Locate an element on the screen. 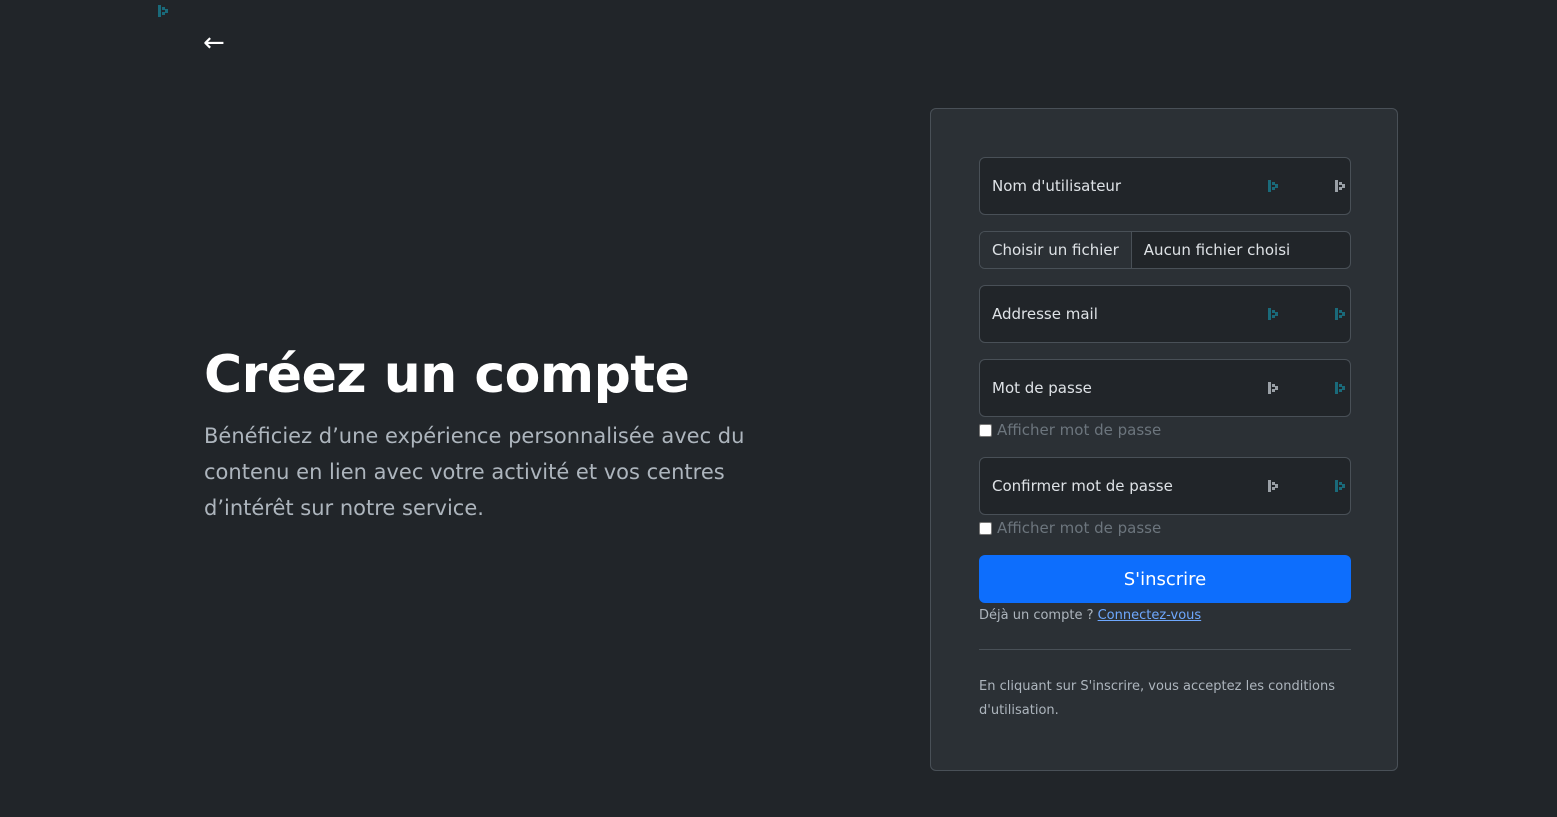  username-field: Nom d'utilisateur is located at coordinates (1165, 186).